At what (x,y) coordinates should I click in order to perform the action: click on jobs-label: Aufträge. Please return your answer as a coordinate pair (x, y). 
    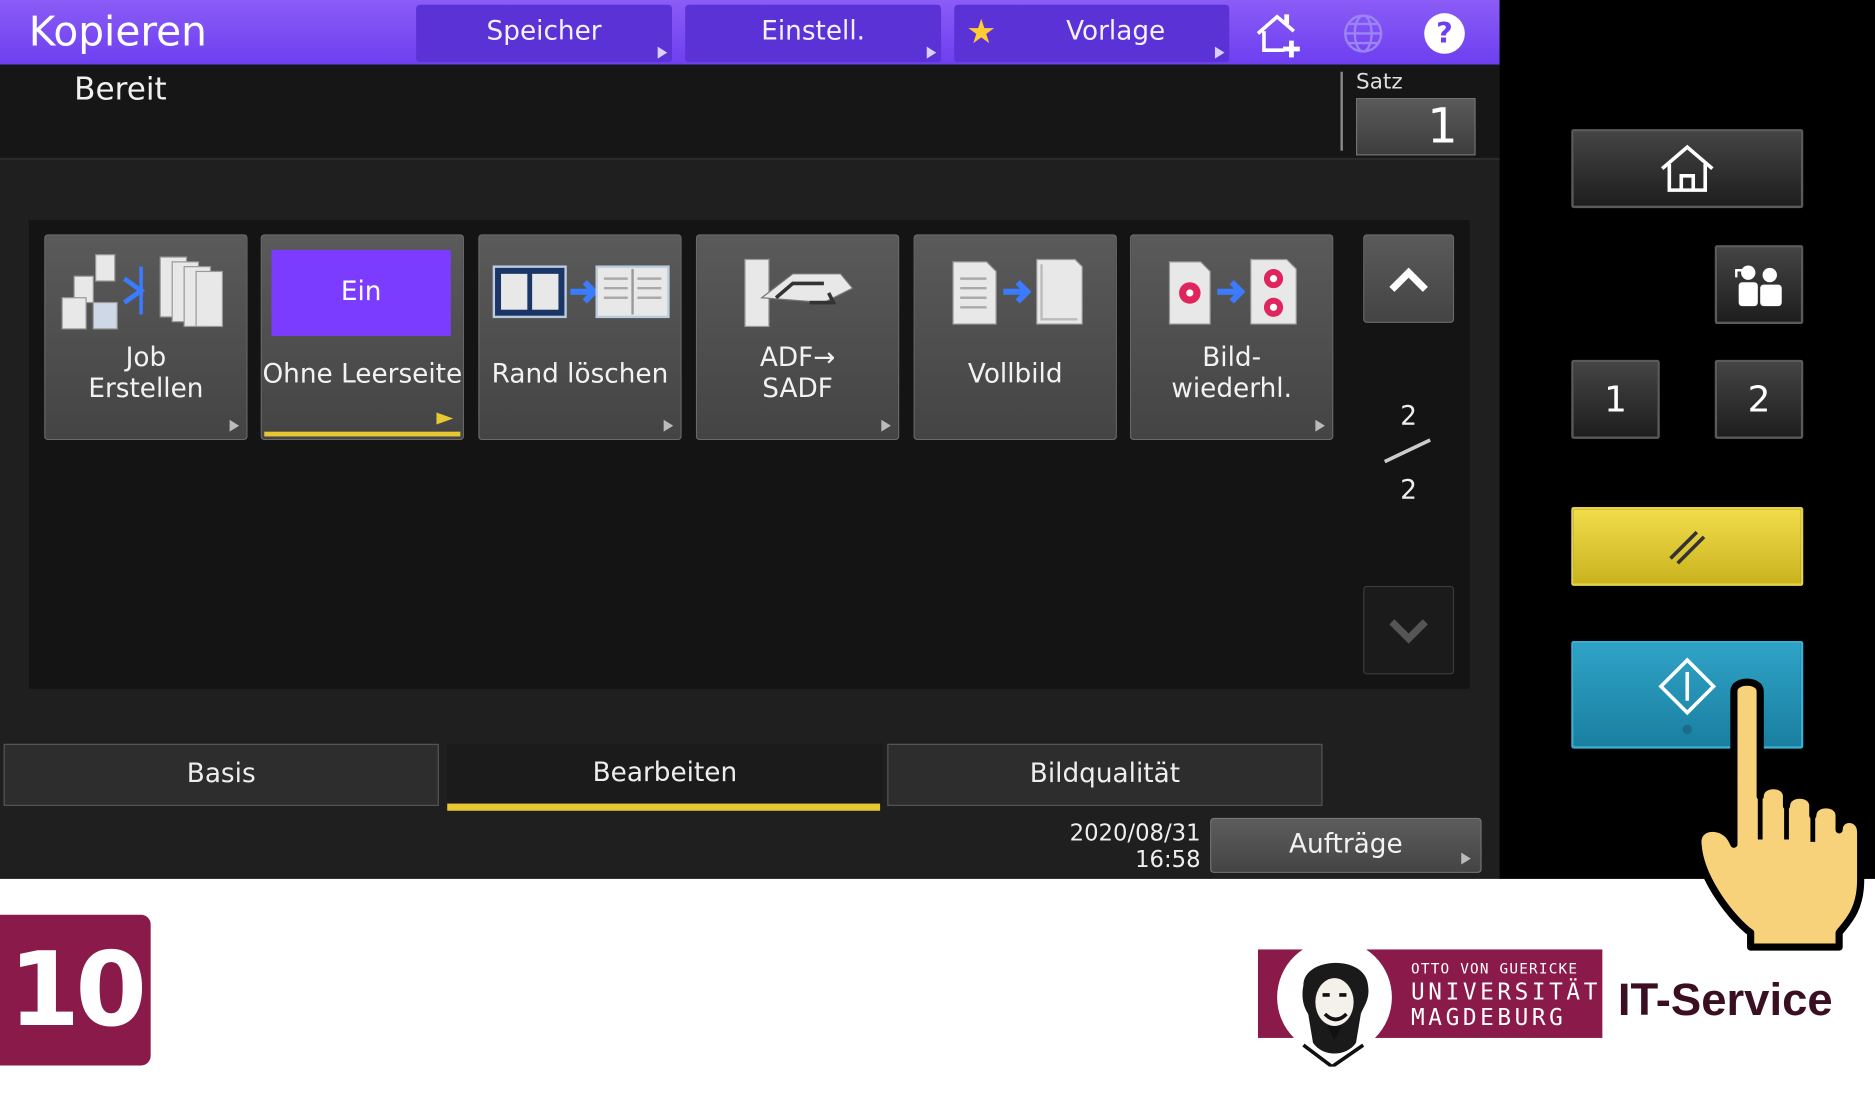
    Looking at the image, I should click on (1346, 844).